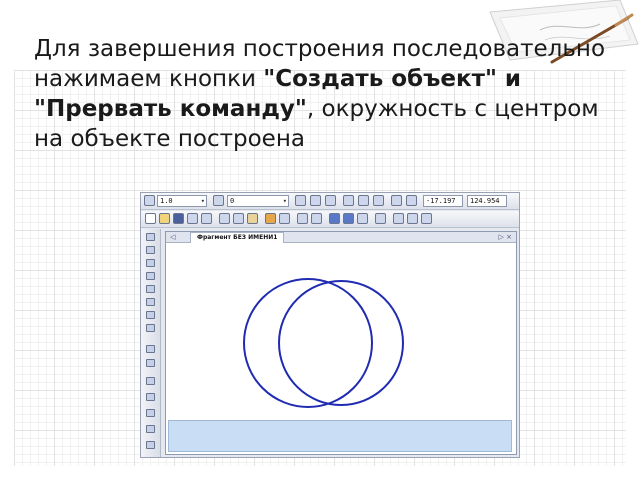 This screenshot has height=480, width=640. I want to click on new-document-icon, so click(150, 218).